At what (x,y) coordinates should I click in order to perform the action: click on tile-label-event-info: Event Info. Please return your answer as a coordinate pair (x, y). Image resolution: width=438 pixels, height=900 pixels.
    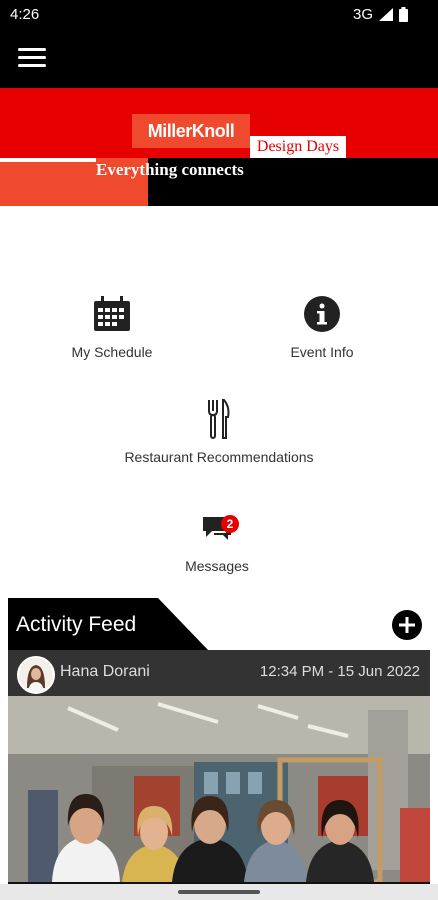
    Looking at the image, I should click on (322, 352).